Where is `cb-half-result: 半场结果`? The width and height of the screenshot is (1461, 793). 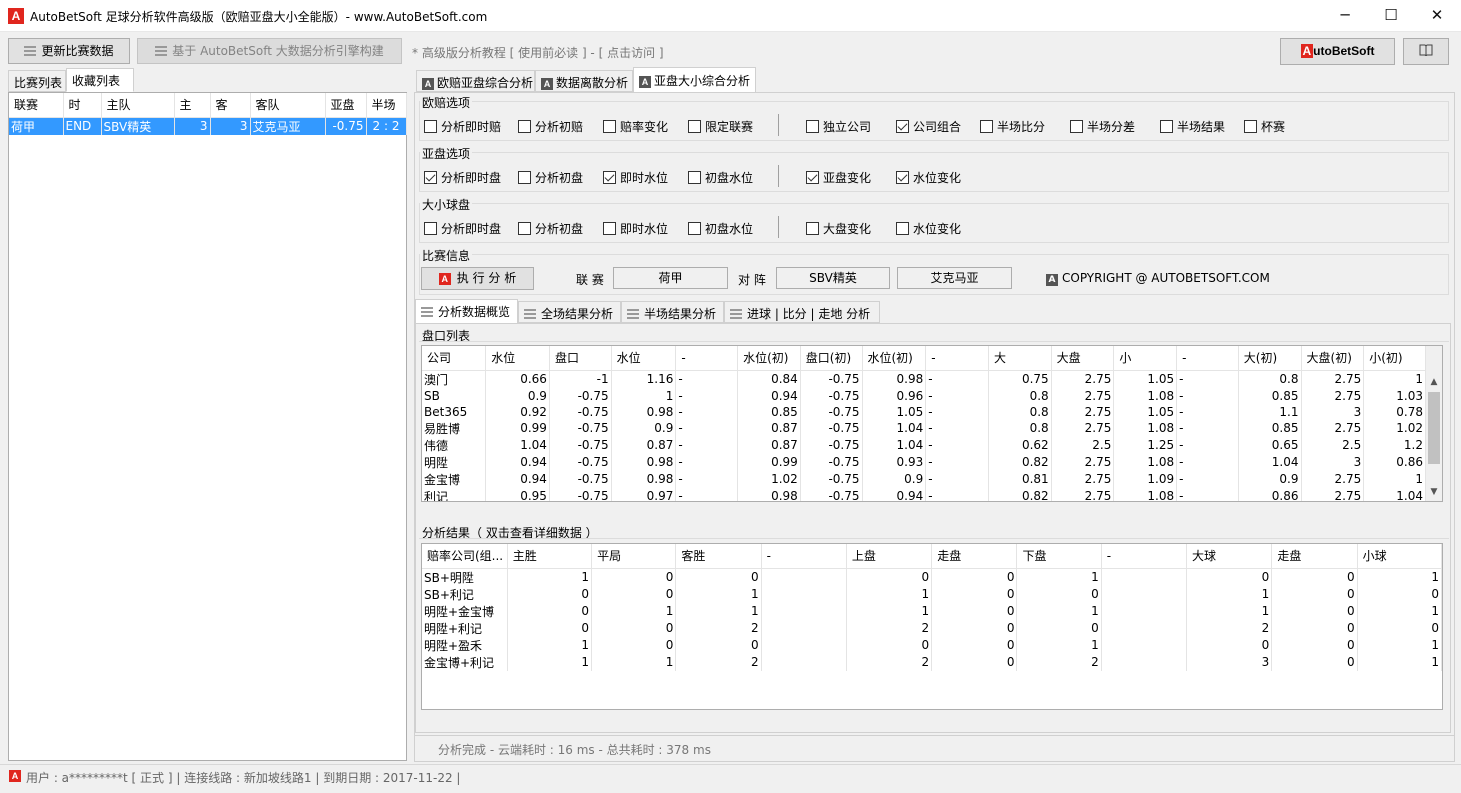 cb-half-result: 半场结果 is located at coordinates (1192, 126).